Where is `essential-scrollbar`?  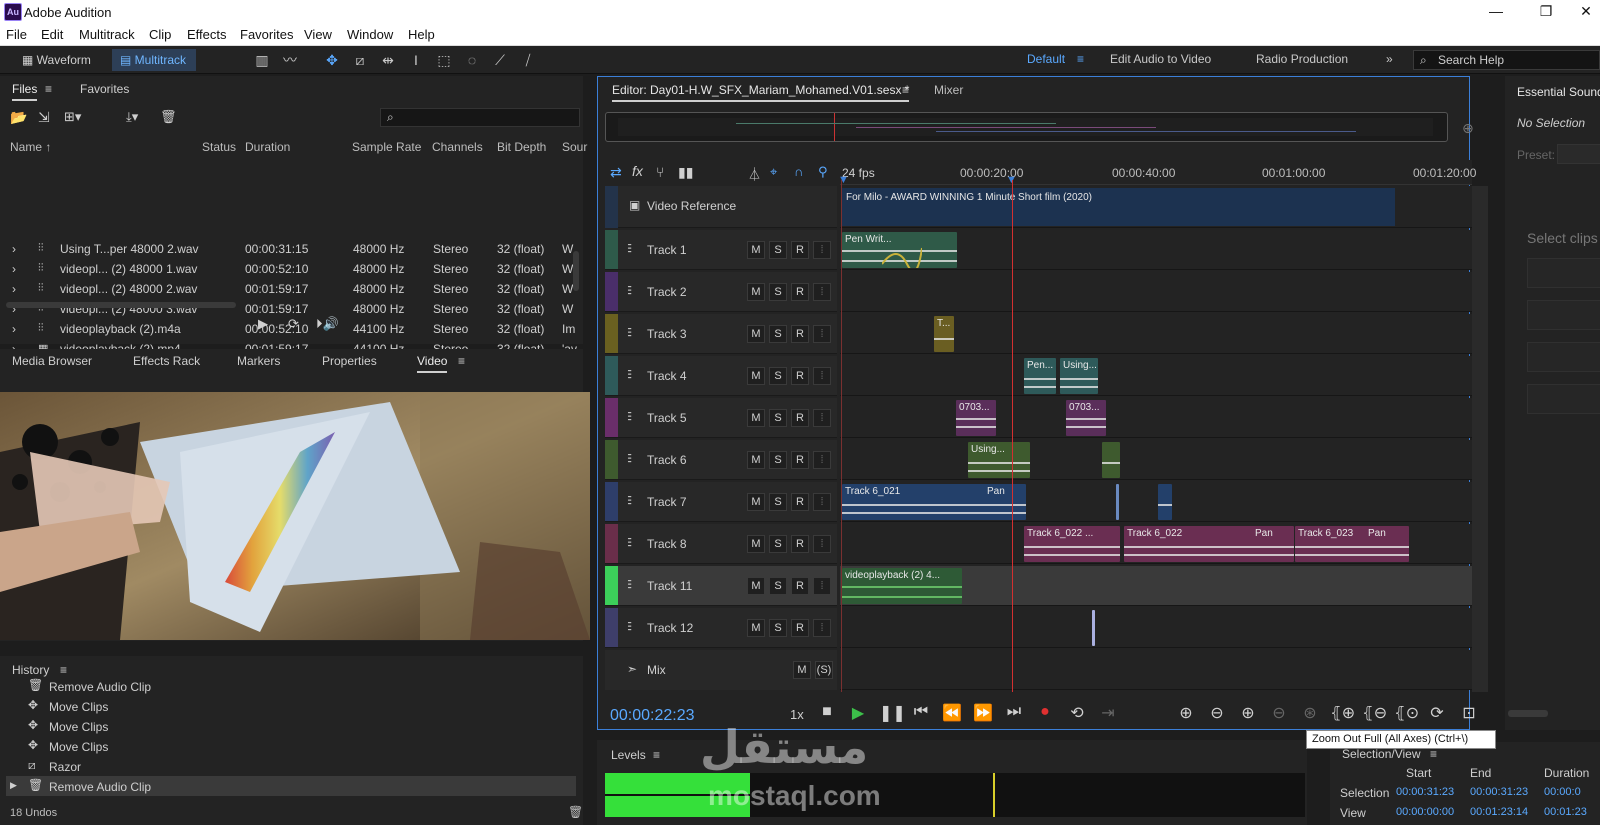
essential-scrollbar is located at coordinates (1528, 713).